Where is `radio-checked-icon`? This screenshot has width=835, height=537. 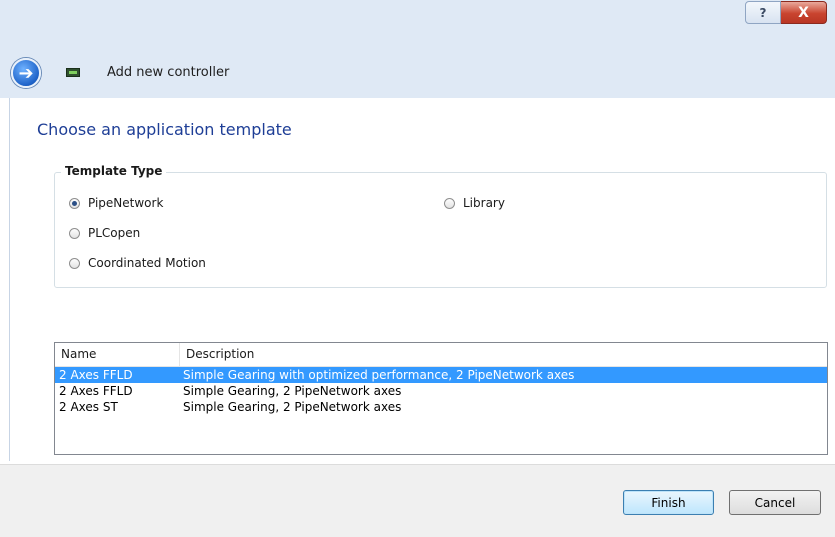
radio-checked-icon is located at coordinates (74, 203).